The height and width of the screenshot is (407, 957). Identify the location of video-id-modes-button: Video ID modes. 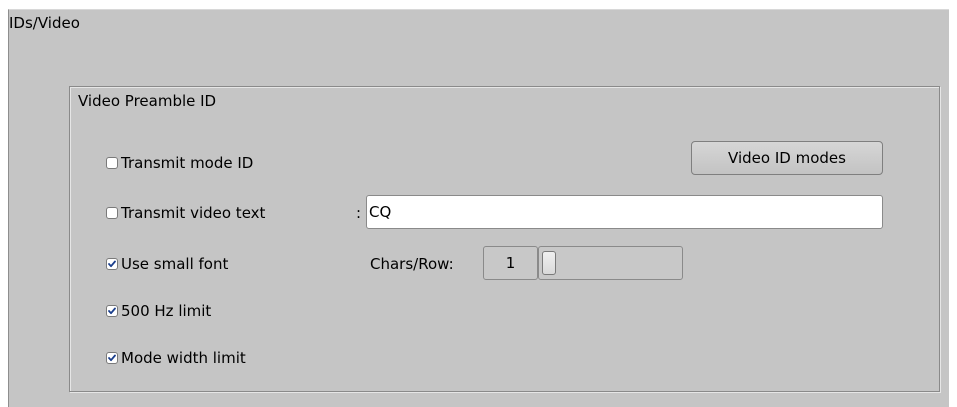
(787, 158).